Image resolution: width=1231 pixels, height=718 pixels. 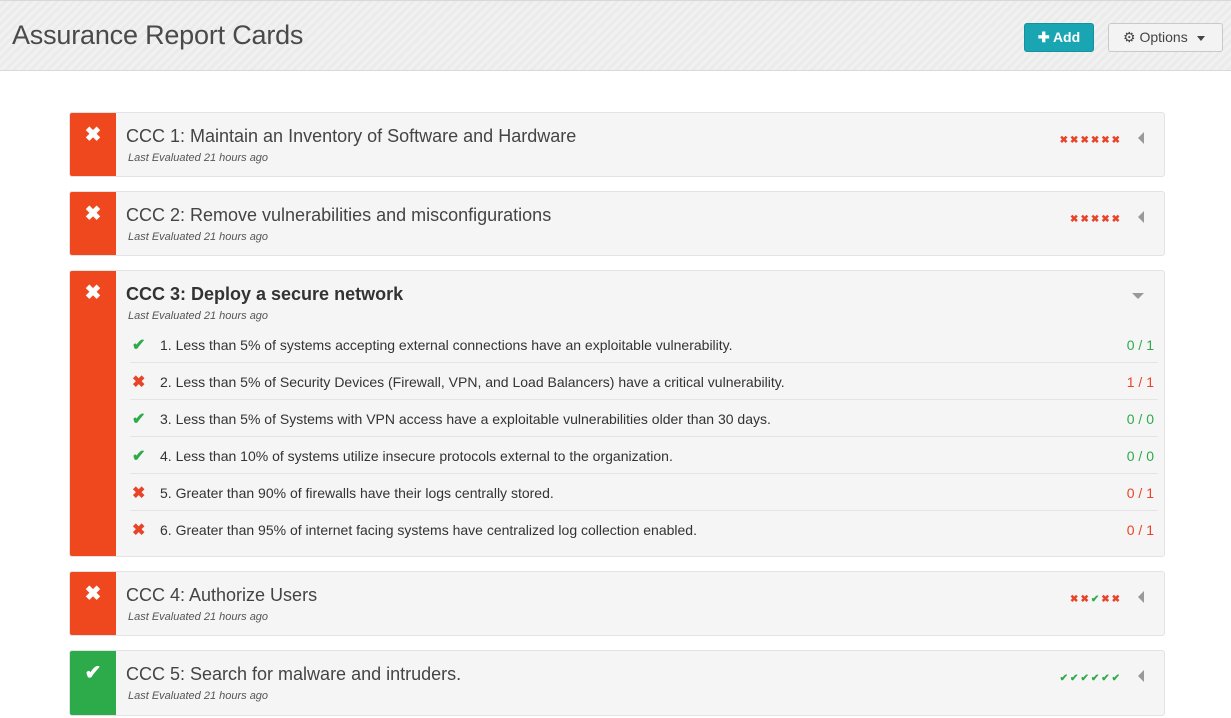 I want to click on criteria-summary: ✔✔✔✔✔✔, so click(x=1091, y=678).